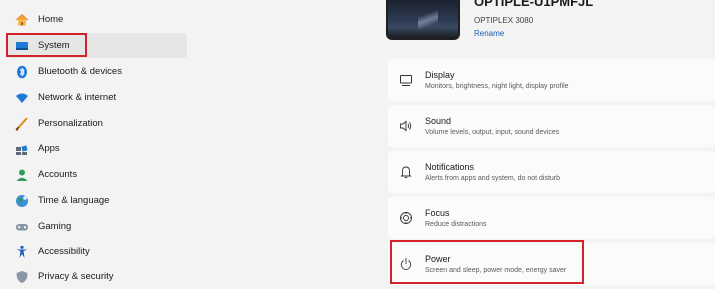  Describe the element at coordinates (97, 45) in the screenshot. I see `sidebar-item-system: System` at that location.